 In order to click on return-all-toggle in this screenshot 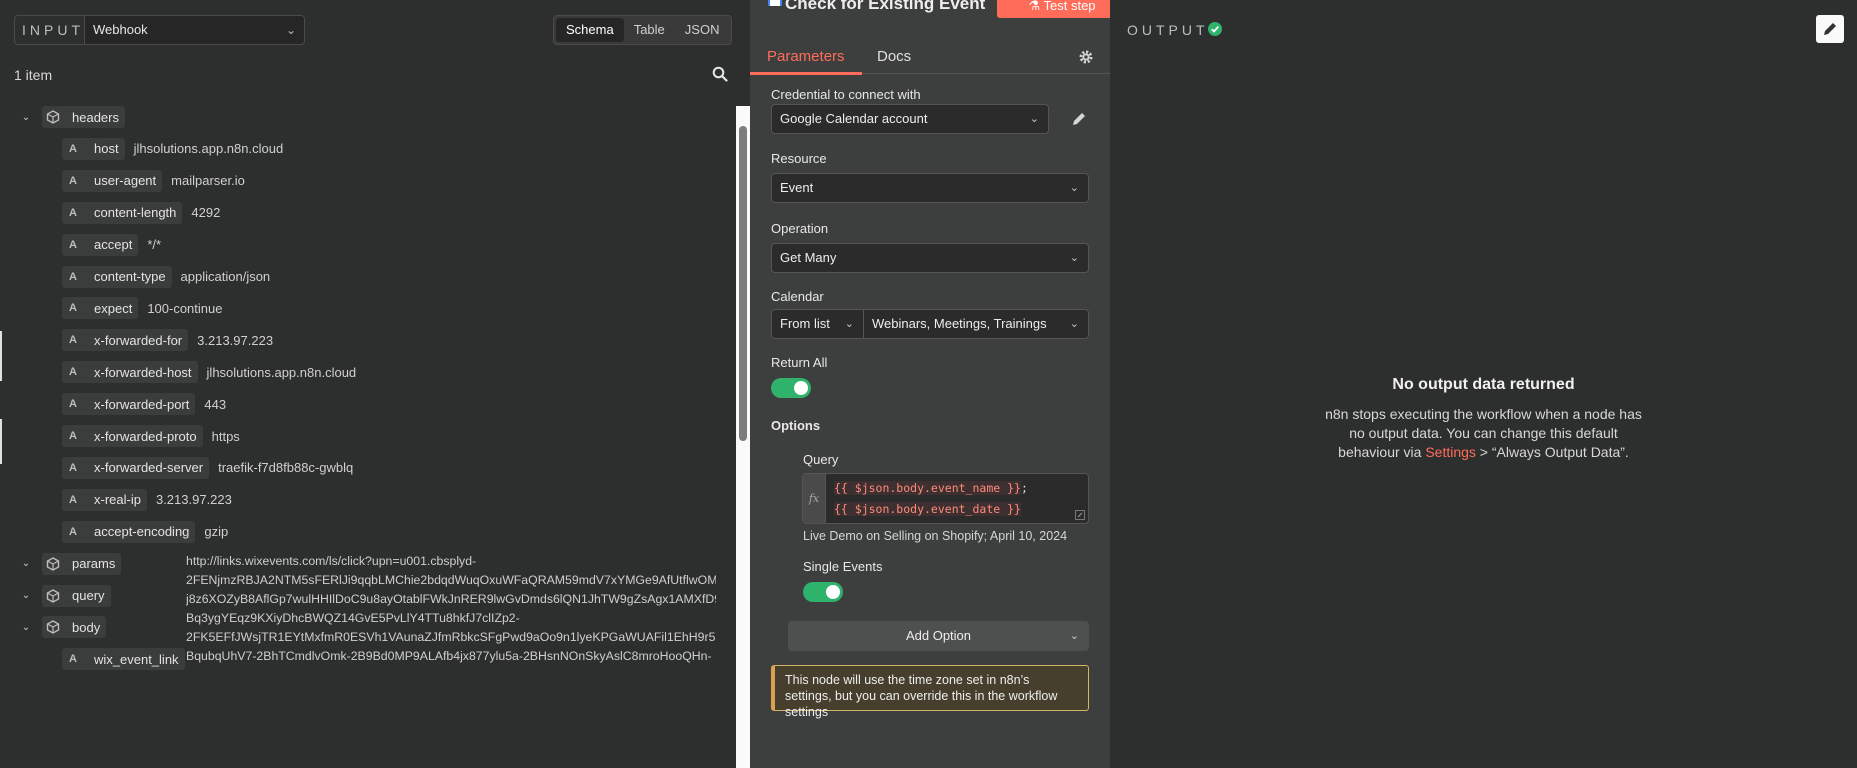, I will do `click(791, 388)`.